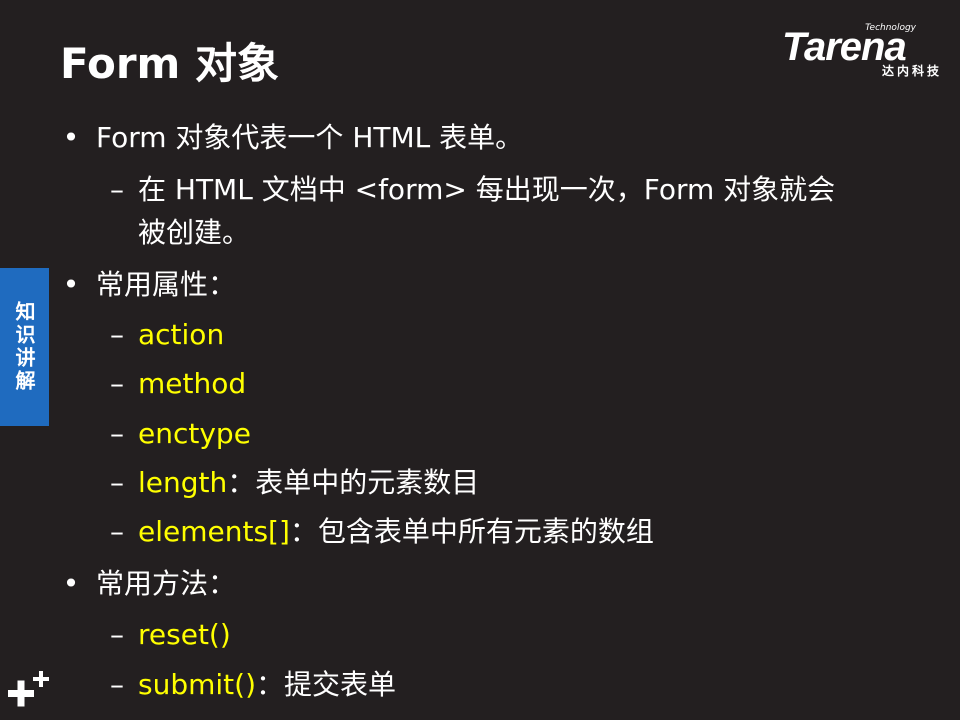  I want to click on tarena-logo: Technology Tarena 达内科技, so click(862, 53).